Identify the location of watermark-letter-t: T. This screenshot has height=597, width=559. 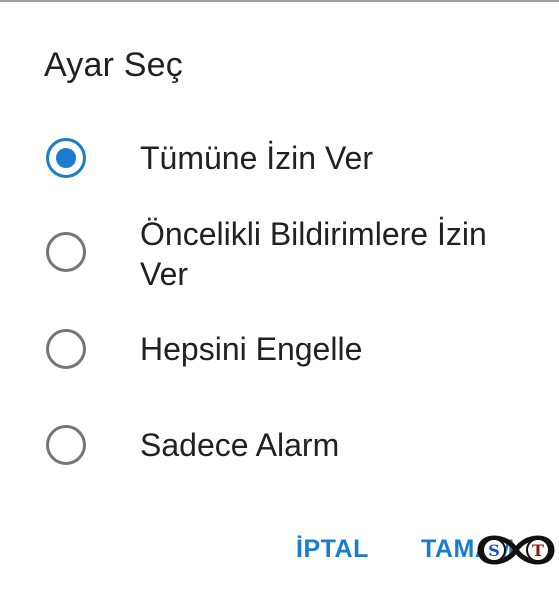
(538, 550).